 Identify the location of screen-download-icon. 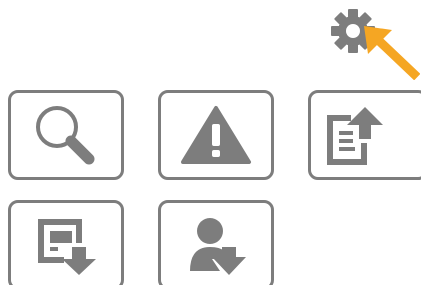
(67, 247).